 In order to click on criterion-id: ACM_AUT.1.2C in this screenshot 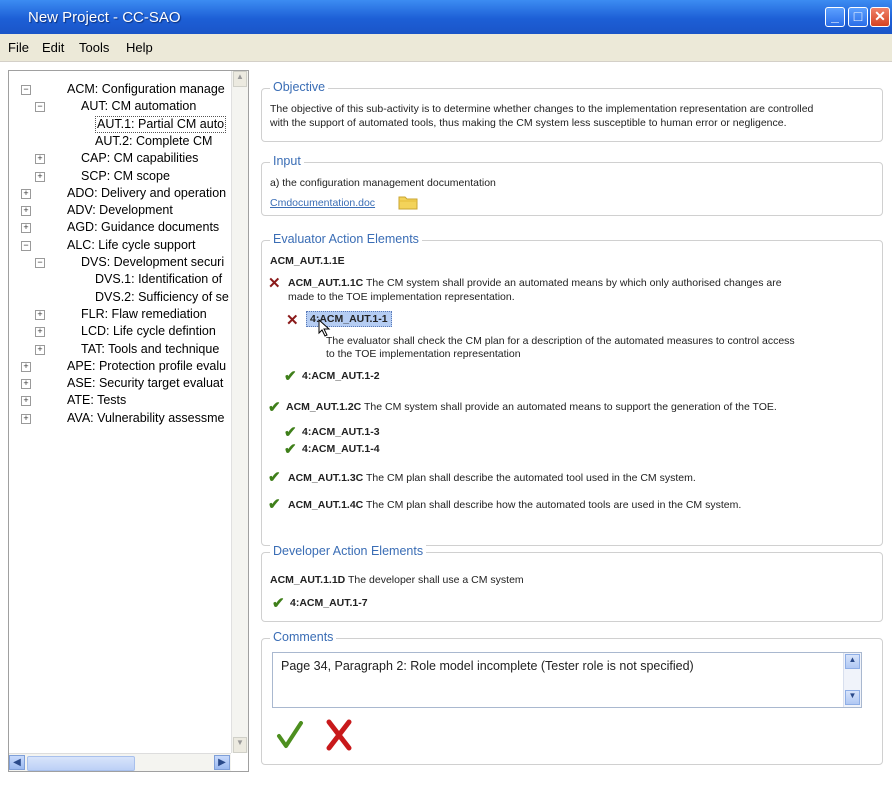, I will do `click(324, 407)`.